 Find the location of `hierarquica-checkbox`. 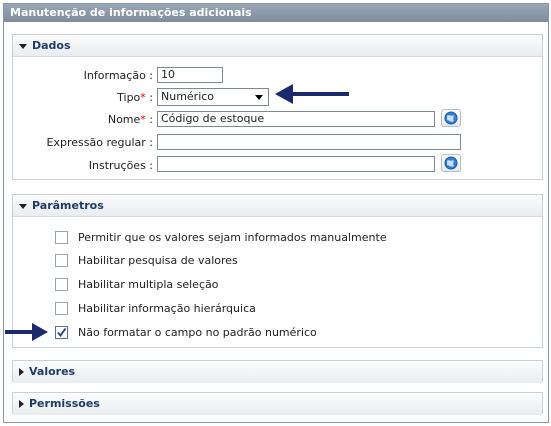

hierarquica-checkbox is located at coordinates (61, 308).